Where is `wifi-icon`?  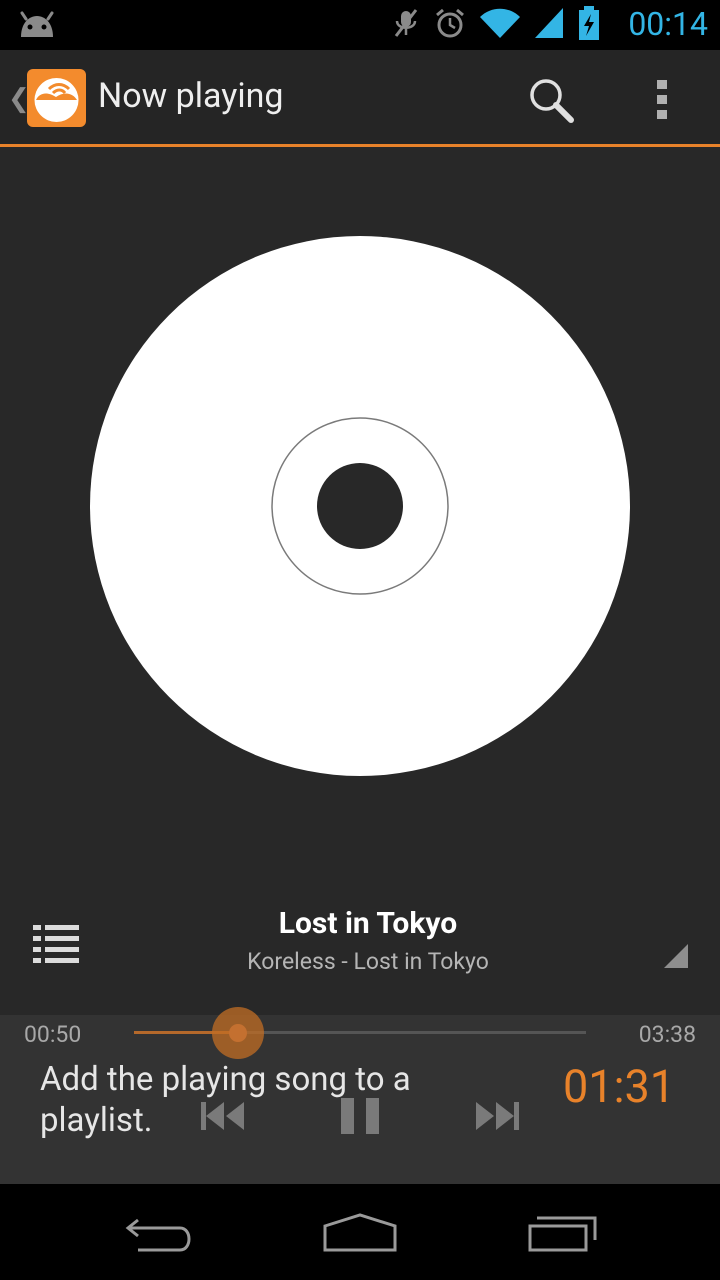
wifi-icon is located at coordinates (500, 25).